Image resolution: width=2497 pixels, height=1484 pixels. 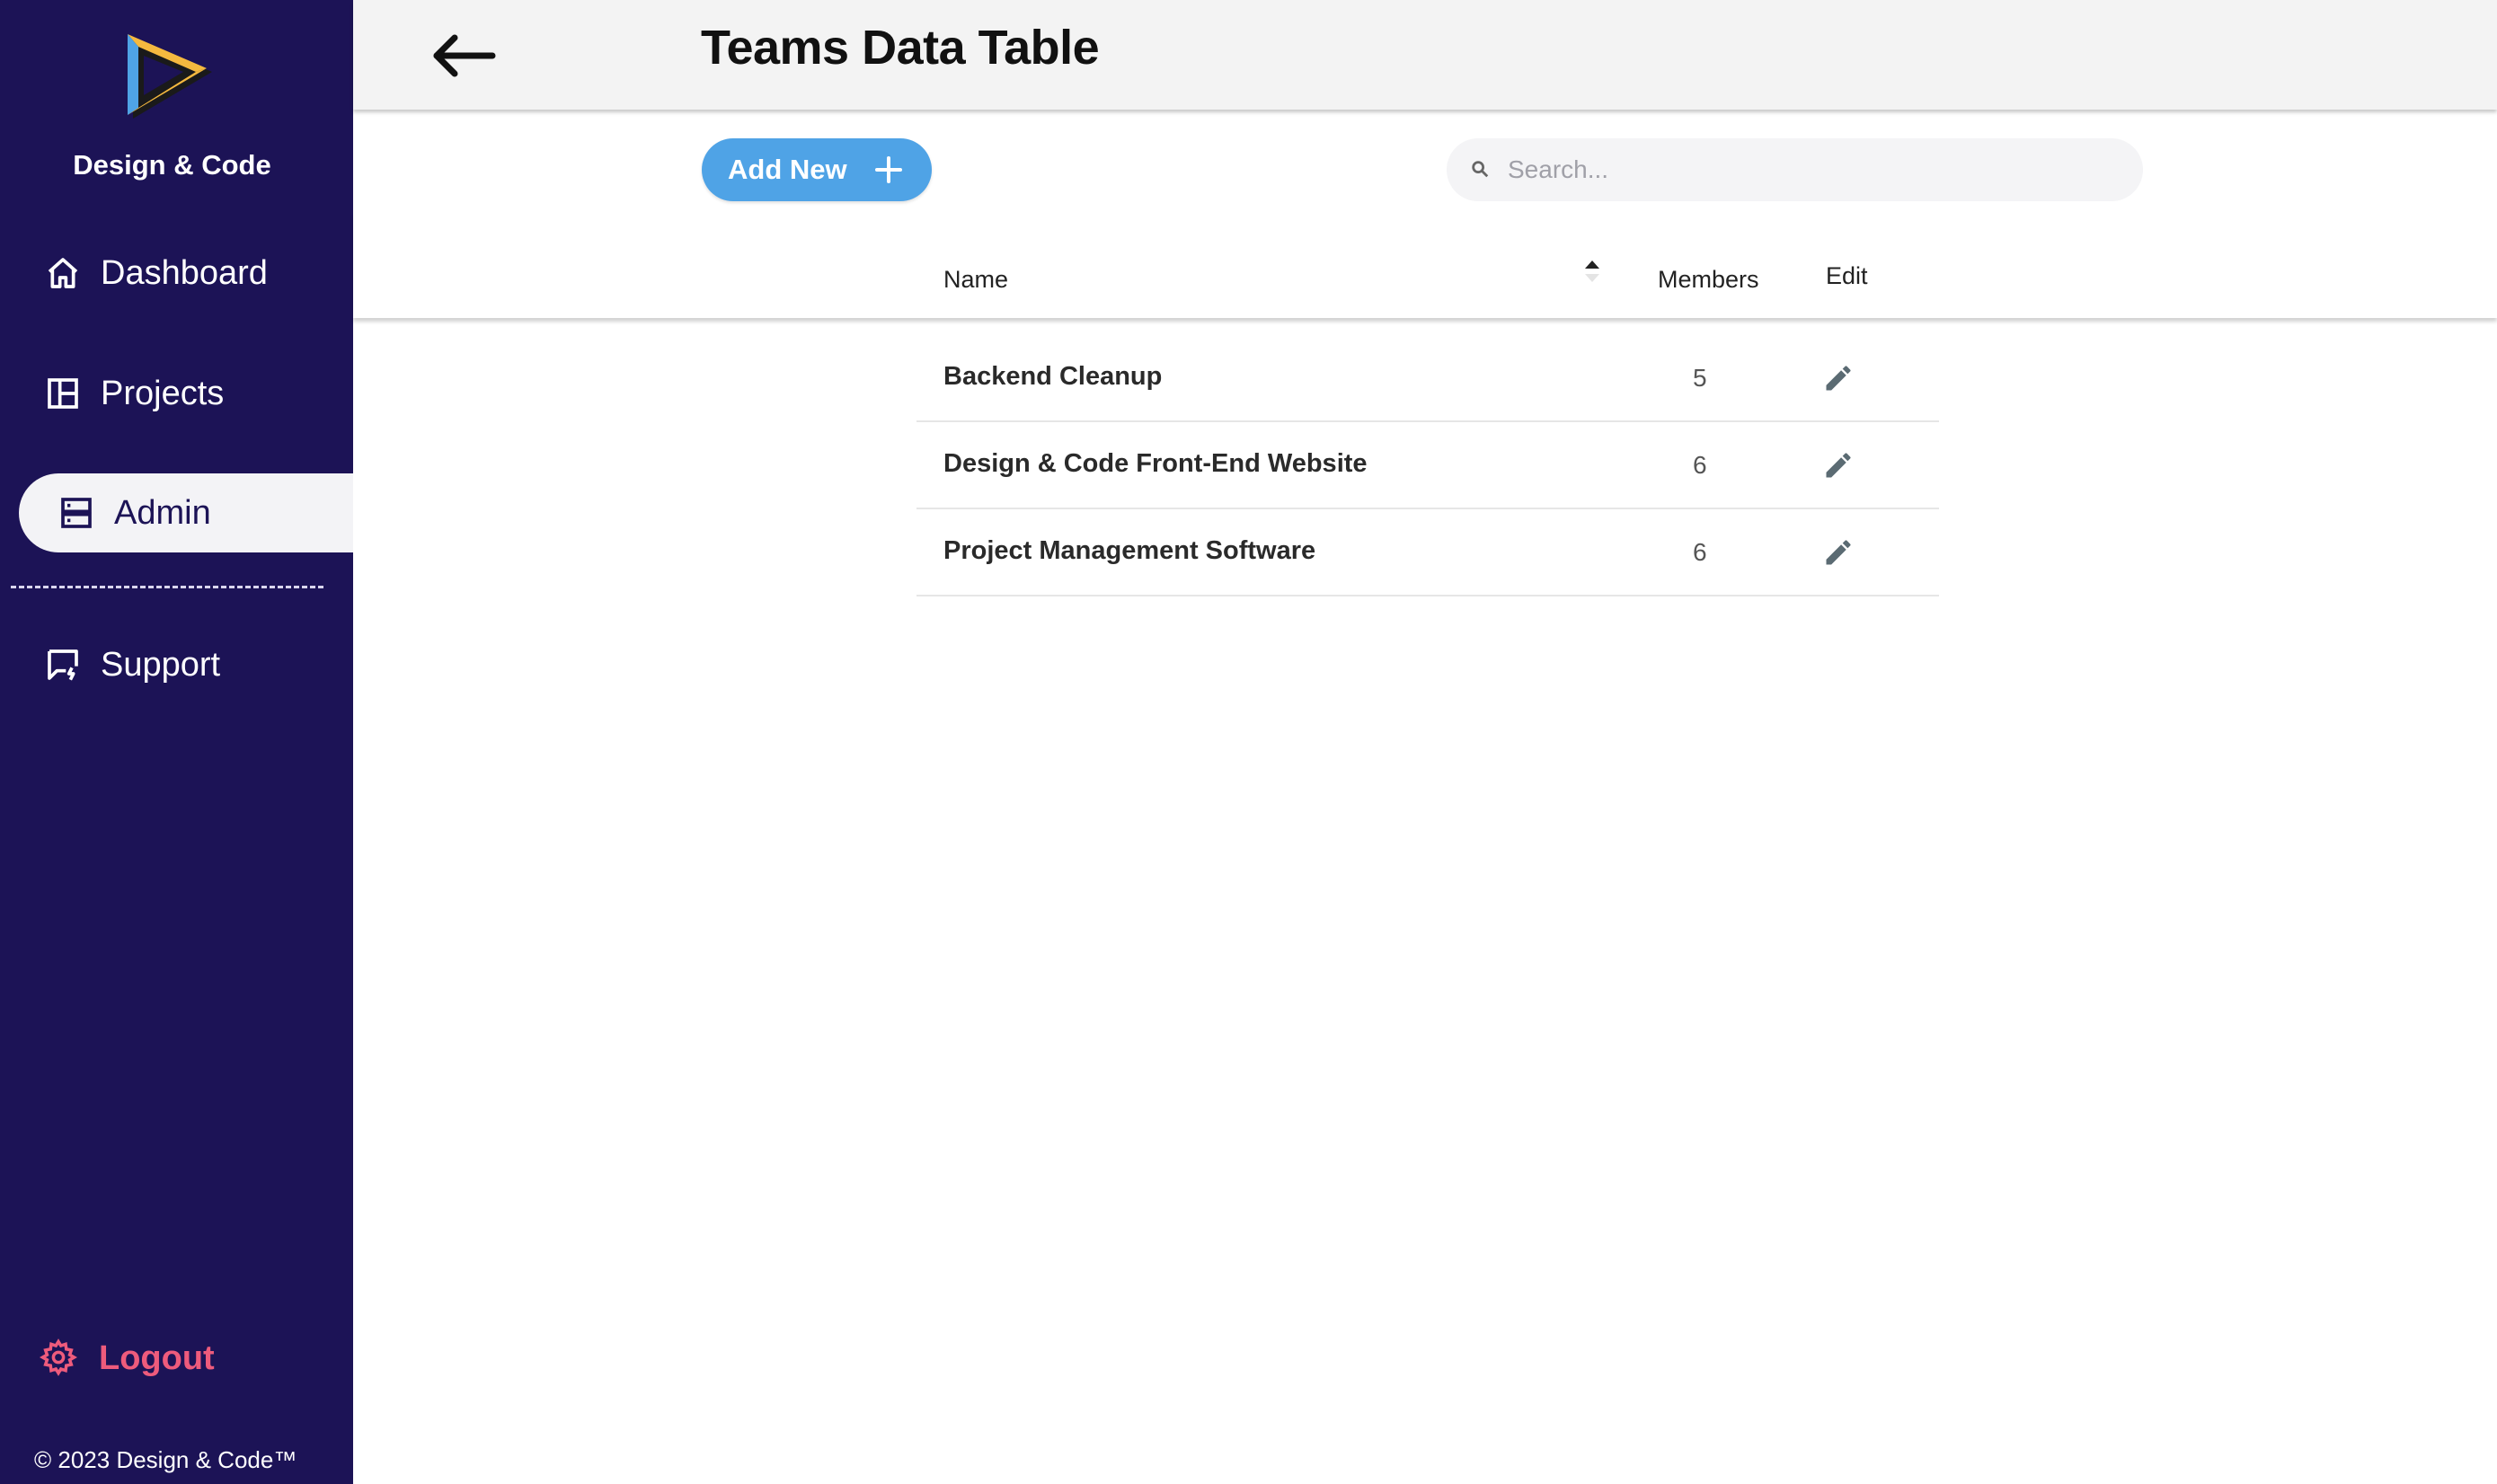 I want to click on column-header-name: Name, so click(x=975, y=280).